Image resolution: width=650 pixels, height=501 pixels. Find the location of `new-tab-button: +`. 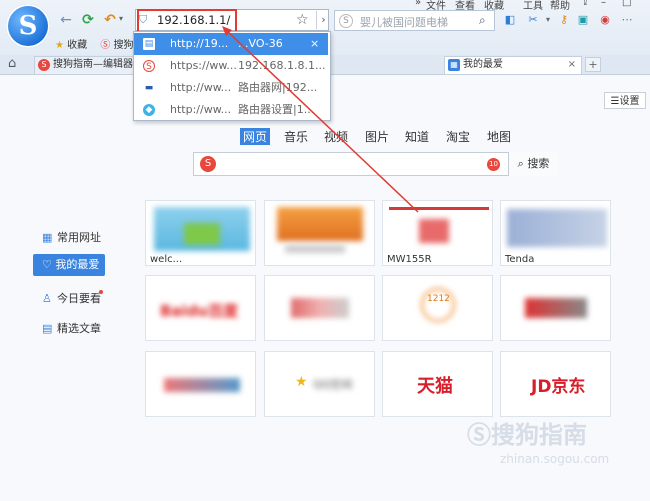

new-tab-button: + is located at coordinates (593, 64).